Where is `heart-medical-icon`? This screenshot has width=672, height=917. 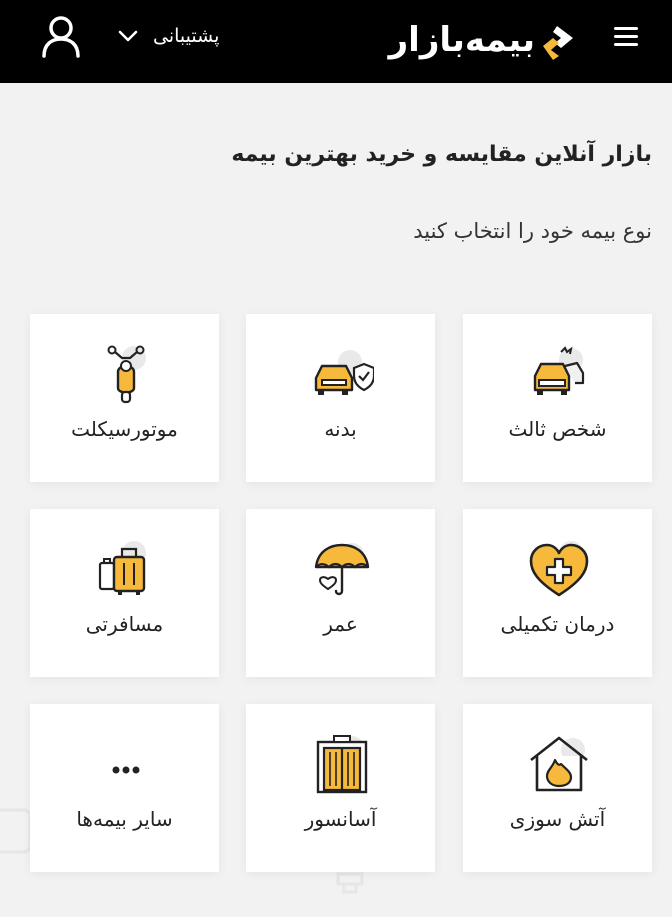 heart-medical-icon is located at coordinates (559, 569).